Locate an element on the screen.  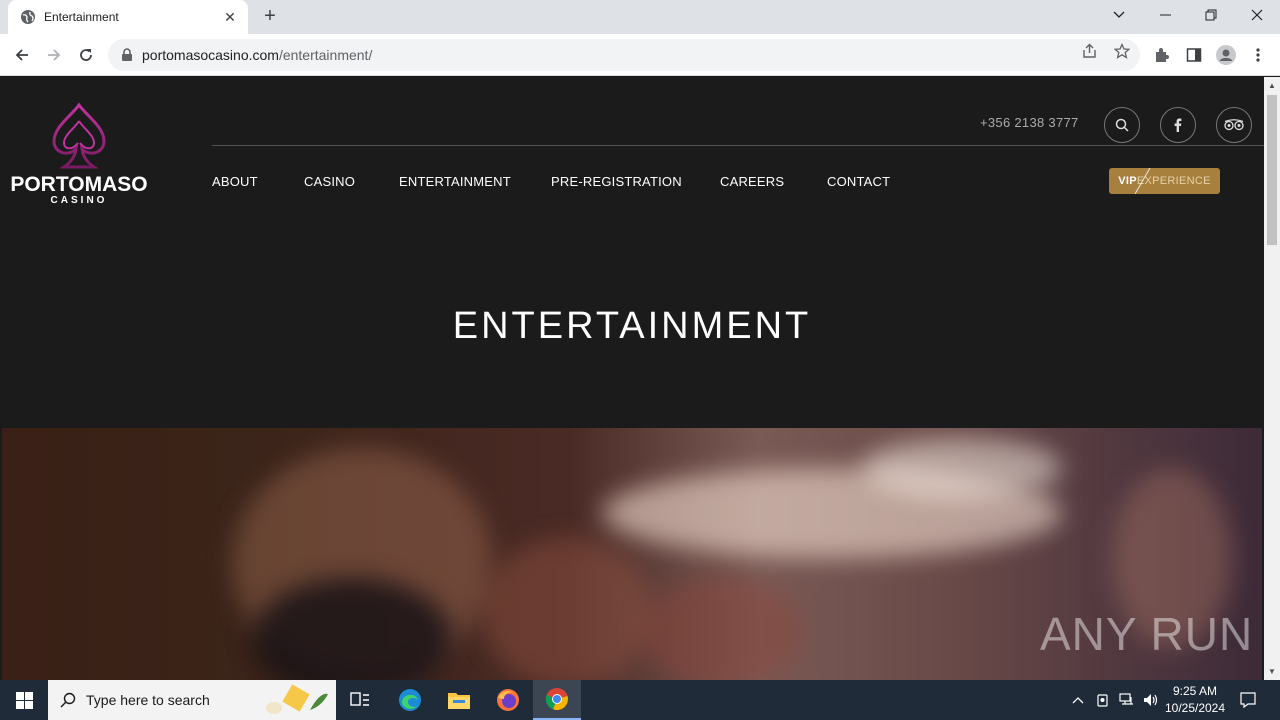
new-tab-button: + is located at coordinates (270, 17).